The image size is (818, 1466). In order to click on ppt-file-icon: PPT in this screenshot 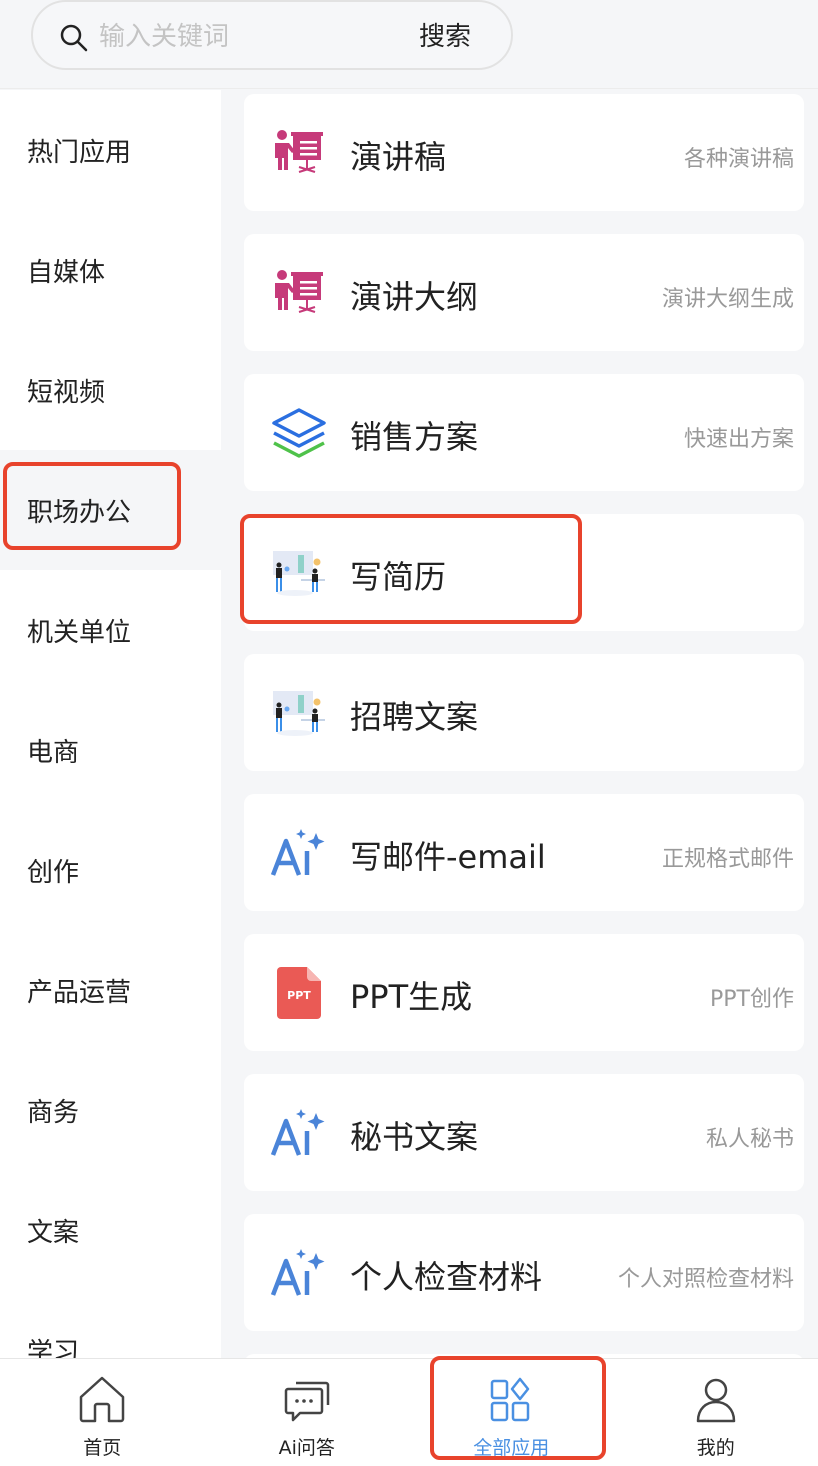, I will do `click(299, 993)`.